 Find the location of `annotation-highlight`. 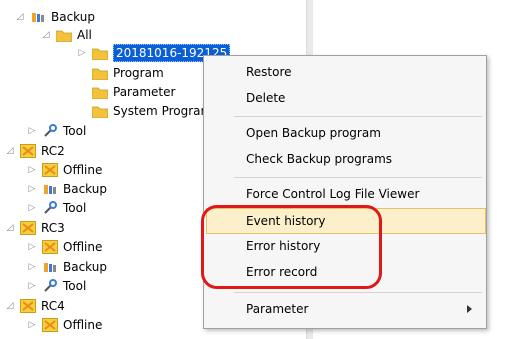

annotation-highlight is located at coordinates (291, 247).